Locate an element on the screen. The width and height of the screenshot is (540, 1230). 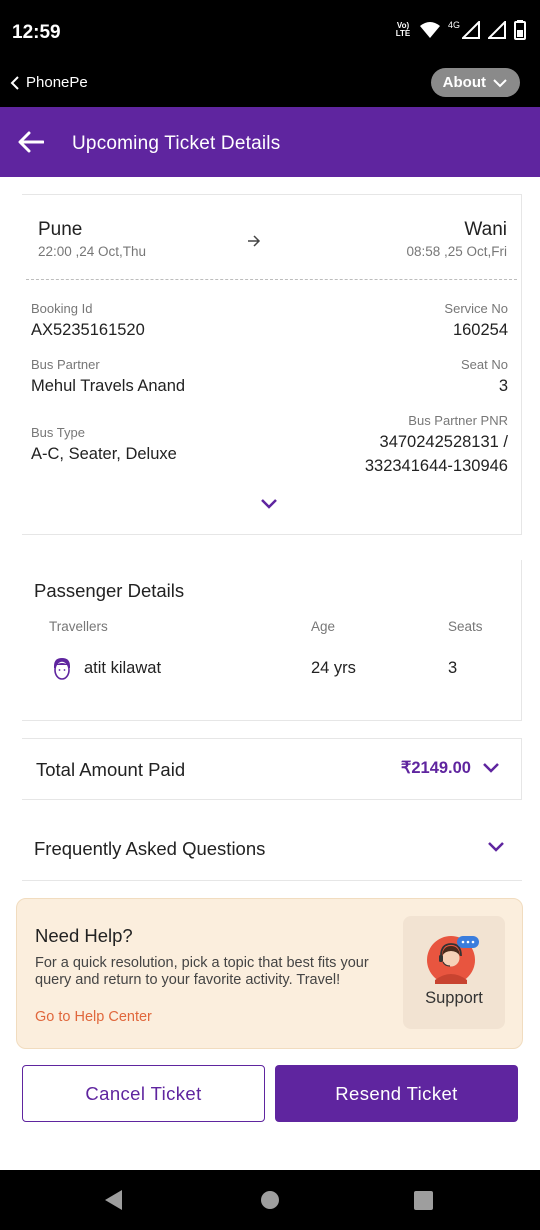
service-no-value: 160254 is located at coordinates (480, 330).